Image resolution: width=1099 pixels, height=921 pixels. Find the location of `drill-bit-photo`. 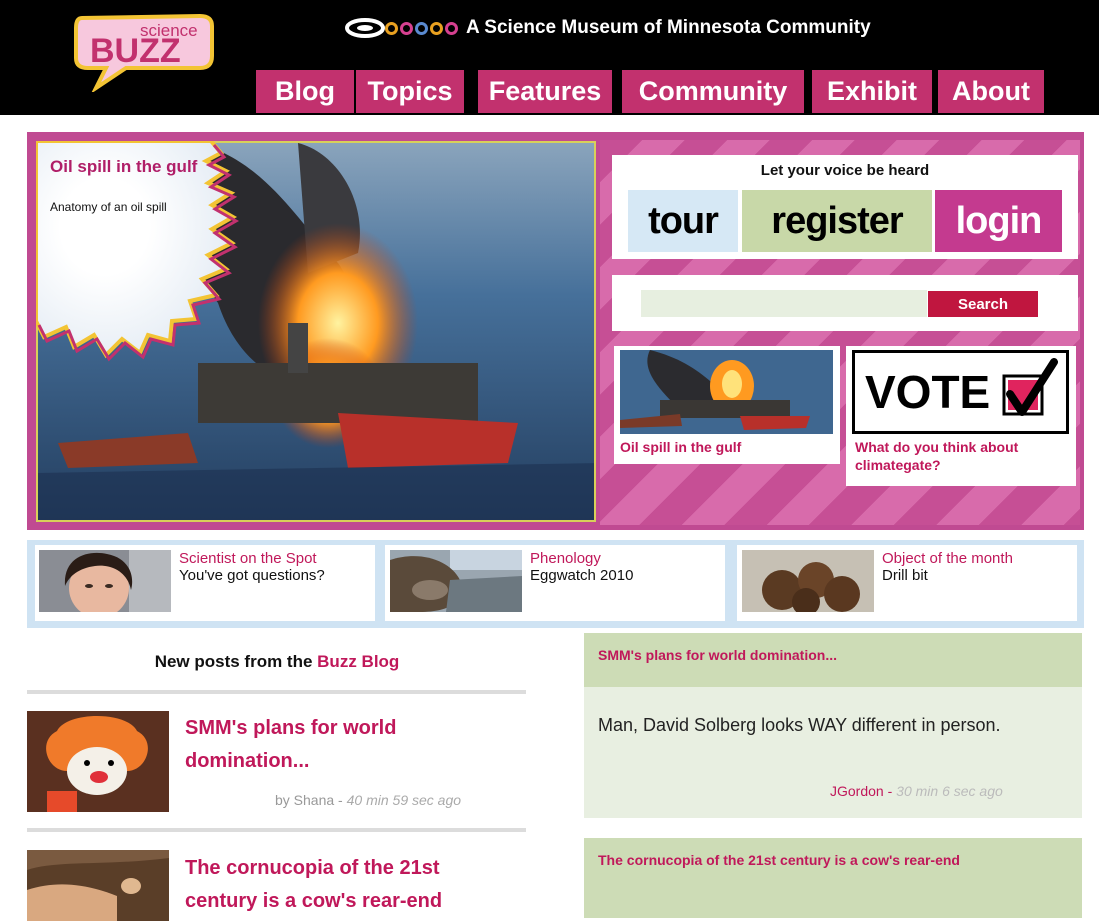

drill-bit-photo is located at coordinates (808, 581).